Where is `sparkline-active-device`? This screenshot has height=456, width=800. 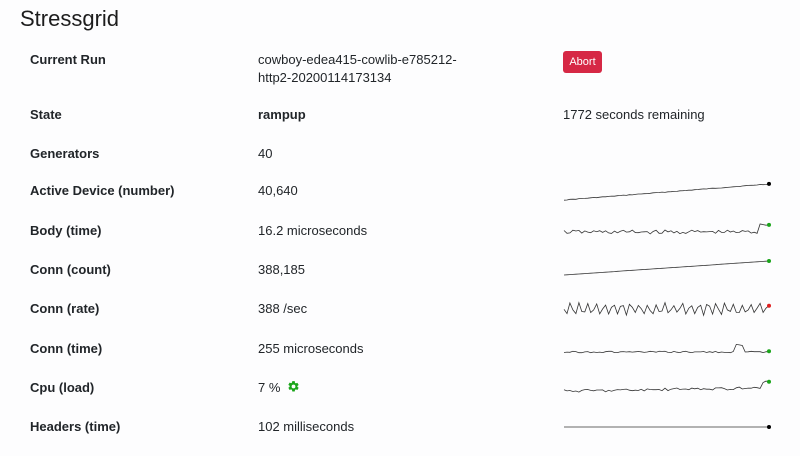
sparkline-active-device is located at coordinates (667, 191).